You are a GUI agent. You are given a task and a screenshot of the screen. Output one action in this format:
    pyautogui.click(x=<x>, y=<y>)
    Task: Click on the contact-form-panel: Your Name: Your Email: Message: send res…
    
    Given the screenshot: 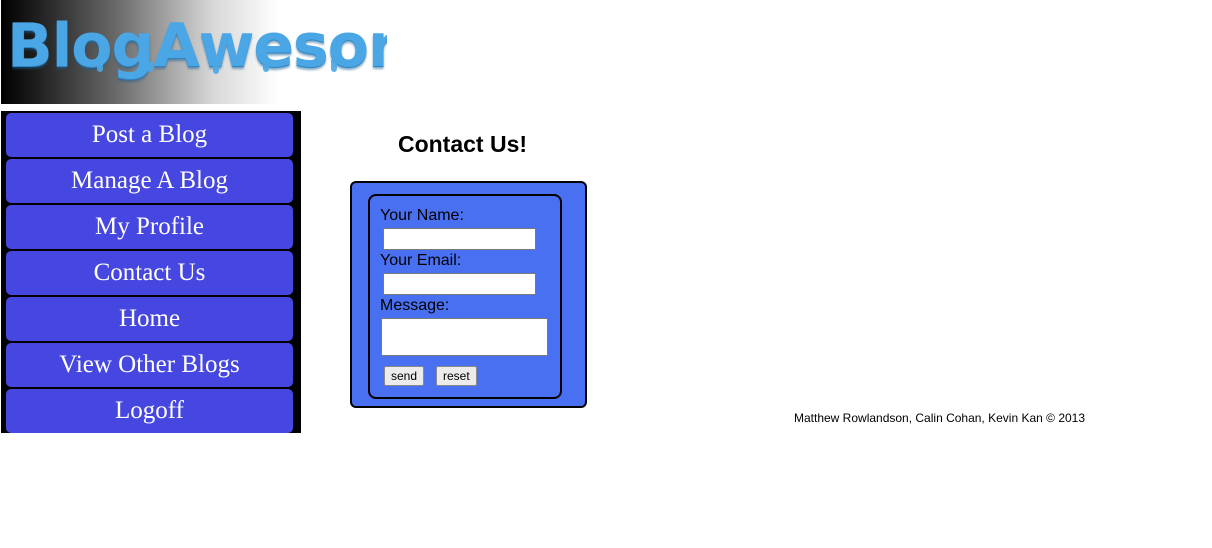 What is the action you would take?
    pyautogui.click(x=468, y=294)
    